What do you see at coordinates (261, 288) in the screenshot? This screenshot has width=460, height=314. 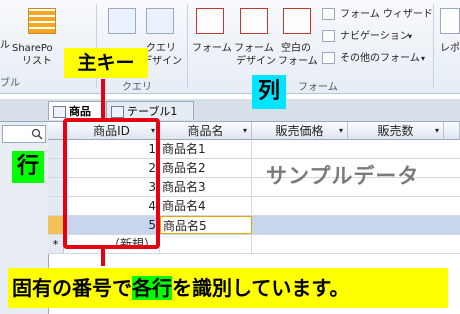 I see `caption-text-2: を識別しています。` at bounding box center [261, 288].